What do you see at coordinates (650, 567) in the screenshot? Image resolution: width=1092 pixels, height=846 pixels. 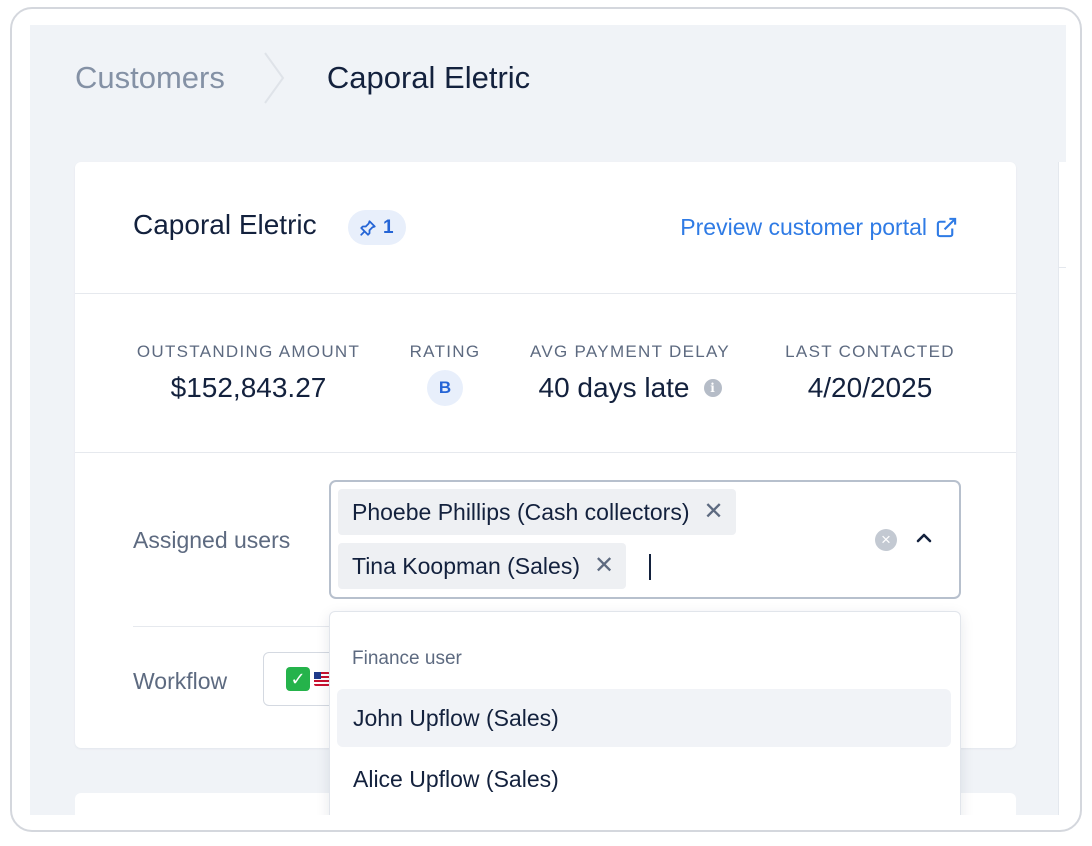 I see `text-cursor` at bounding box center [650, 567].